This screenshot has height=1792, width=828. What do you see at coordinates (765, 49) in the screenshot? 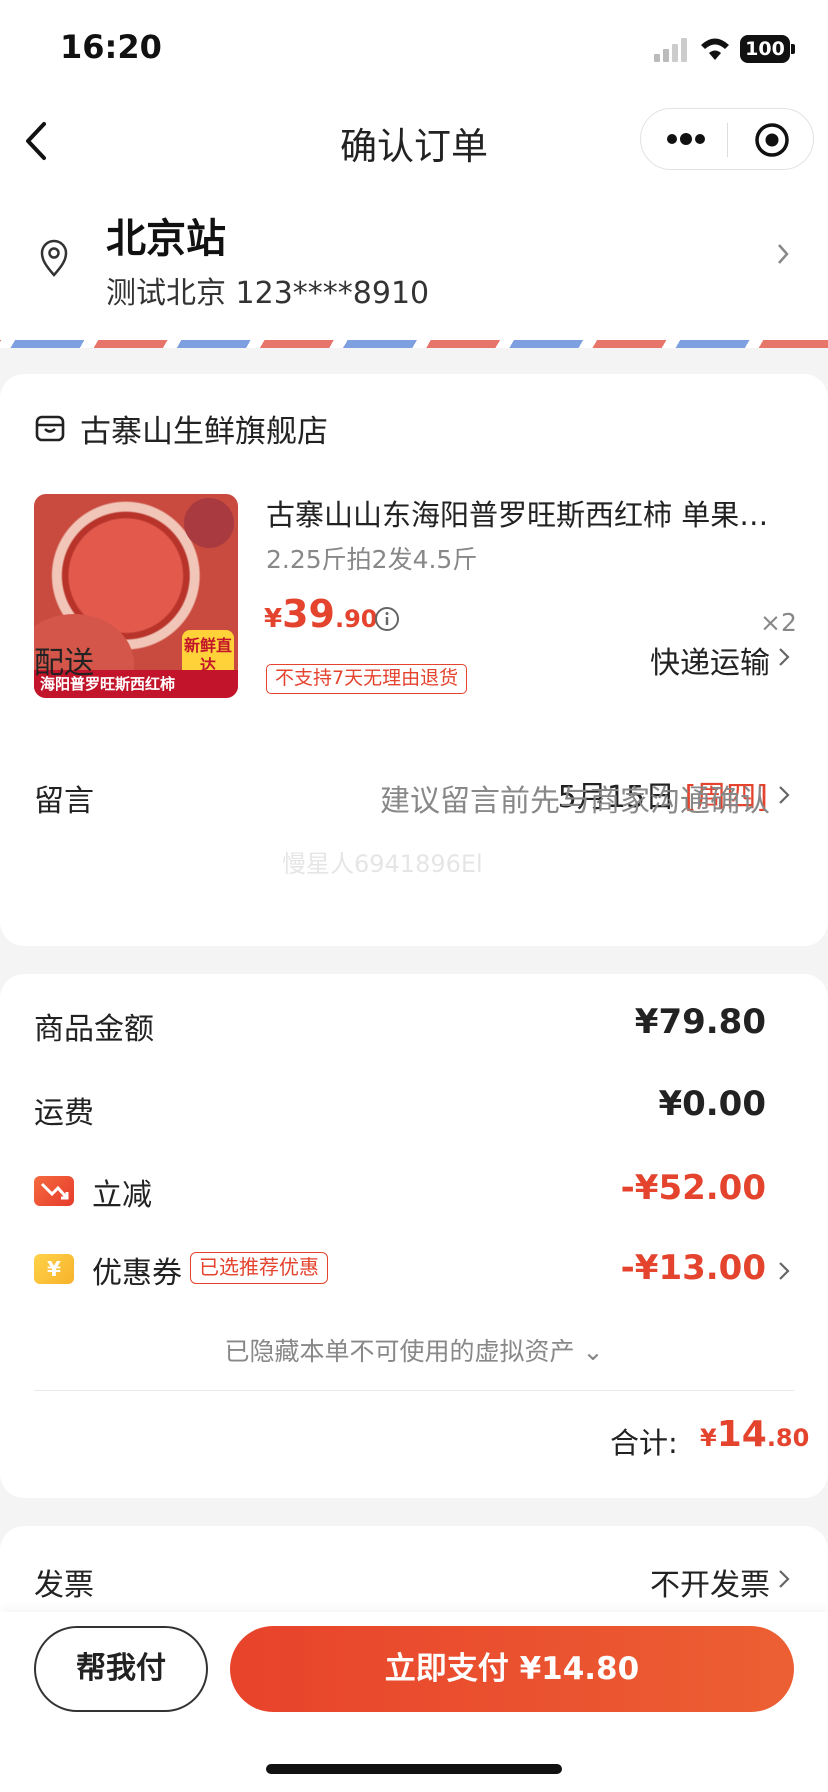
I see `battery-indicator: 100` at bounding box center [765, 49].